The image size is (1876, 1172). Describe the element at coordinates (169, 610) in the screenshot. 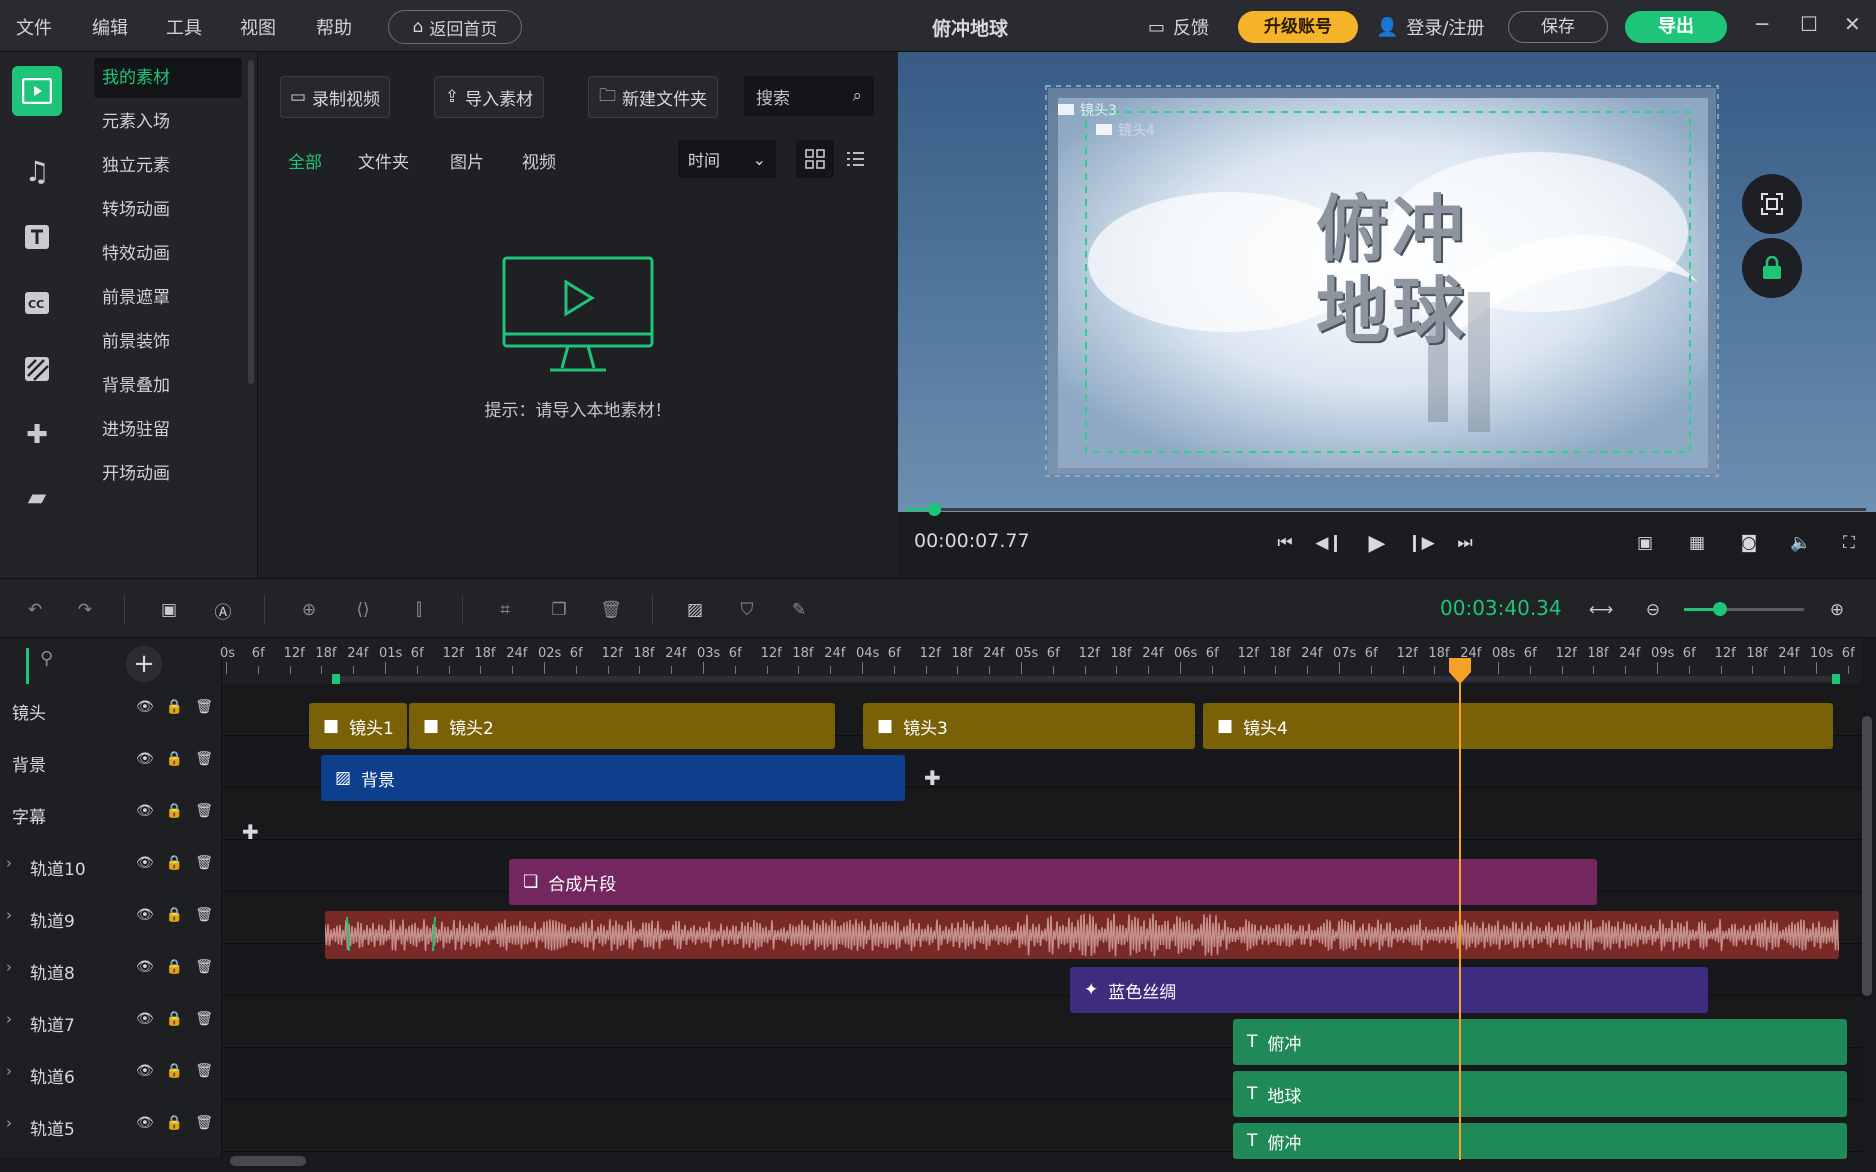

I see `add-camera-icon: ▣` at that location.